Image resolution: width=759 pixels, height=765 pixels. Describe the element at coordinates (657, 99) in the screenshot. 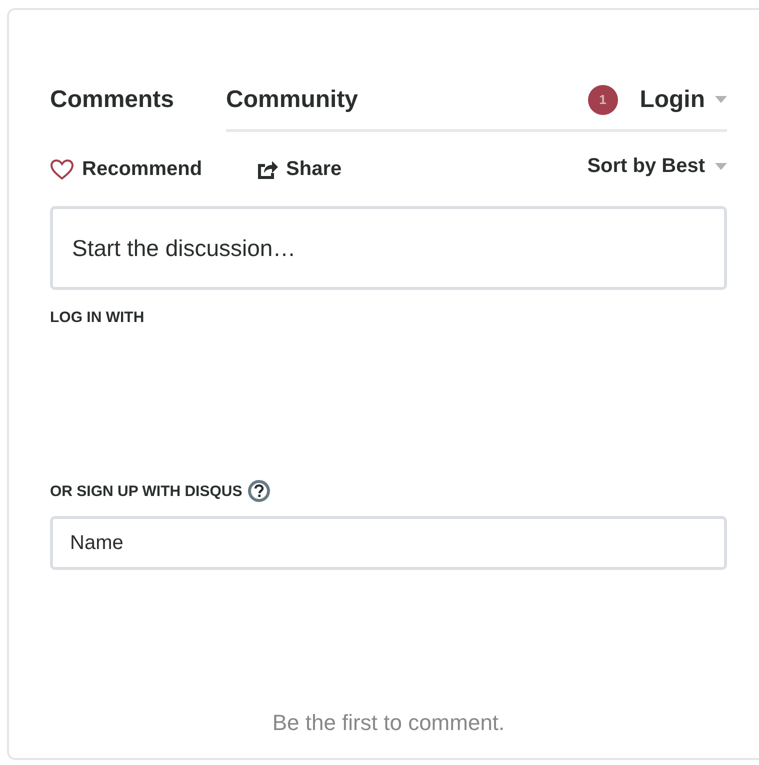

I see `login-button: 1 Login` at that location.